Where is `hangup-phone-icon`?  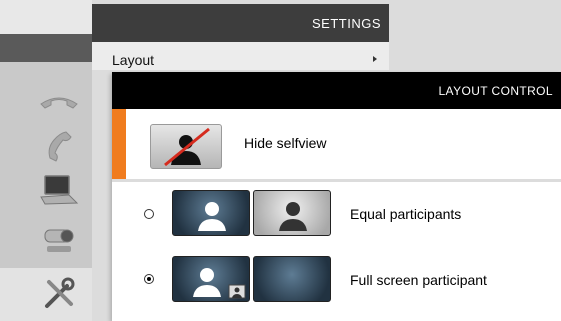 hangup-phone-icon is located at coordinates (59, 102).